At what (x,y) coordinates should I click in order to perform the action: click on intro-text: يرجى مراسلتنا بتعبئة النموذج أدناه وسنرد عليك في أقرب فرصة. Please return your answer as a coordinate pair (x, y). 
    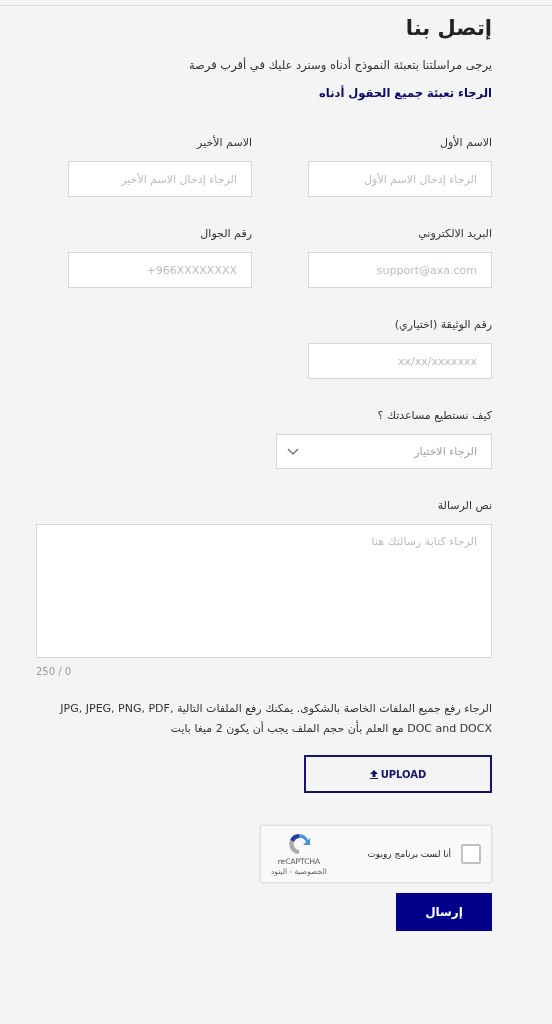
    Looking at the image, I should click on (340, 65).